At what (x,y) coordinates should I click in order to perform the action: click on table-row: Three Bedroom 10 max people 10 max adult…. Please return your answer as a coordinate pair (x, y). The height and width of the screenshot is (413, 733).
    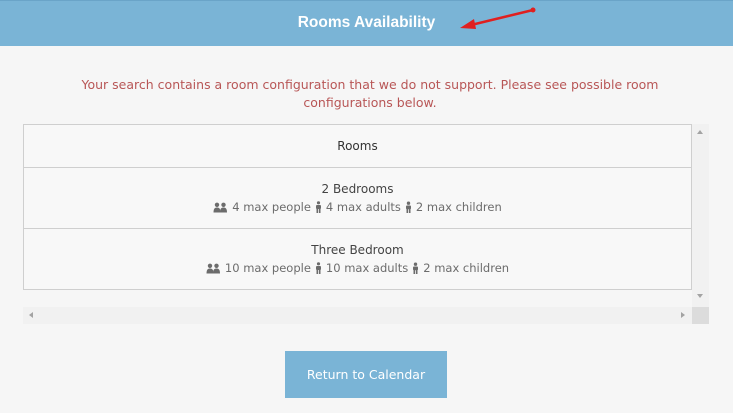
    Looking at the image, I should click on (357, 259).